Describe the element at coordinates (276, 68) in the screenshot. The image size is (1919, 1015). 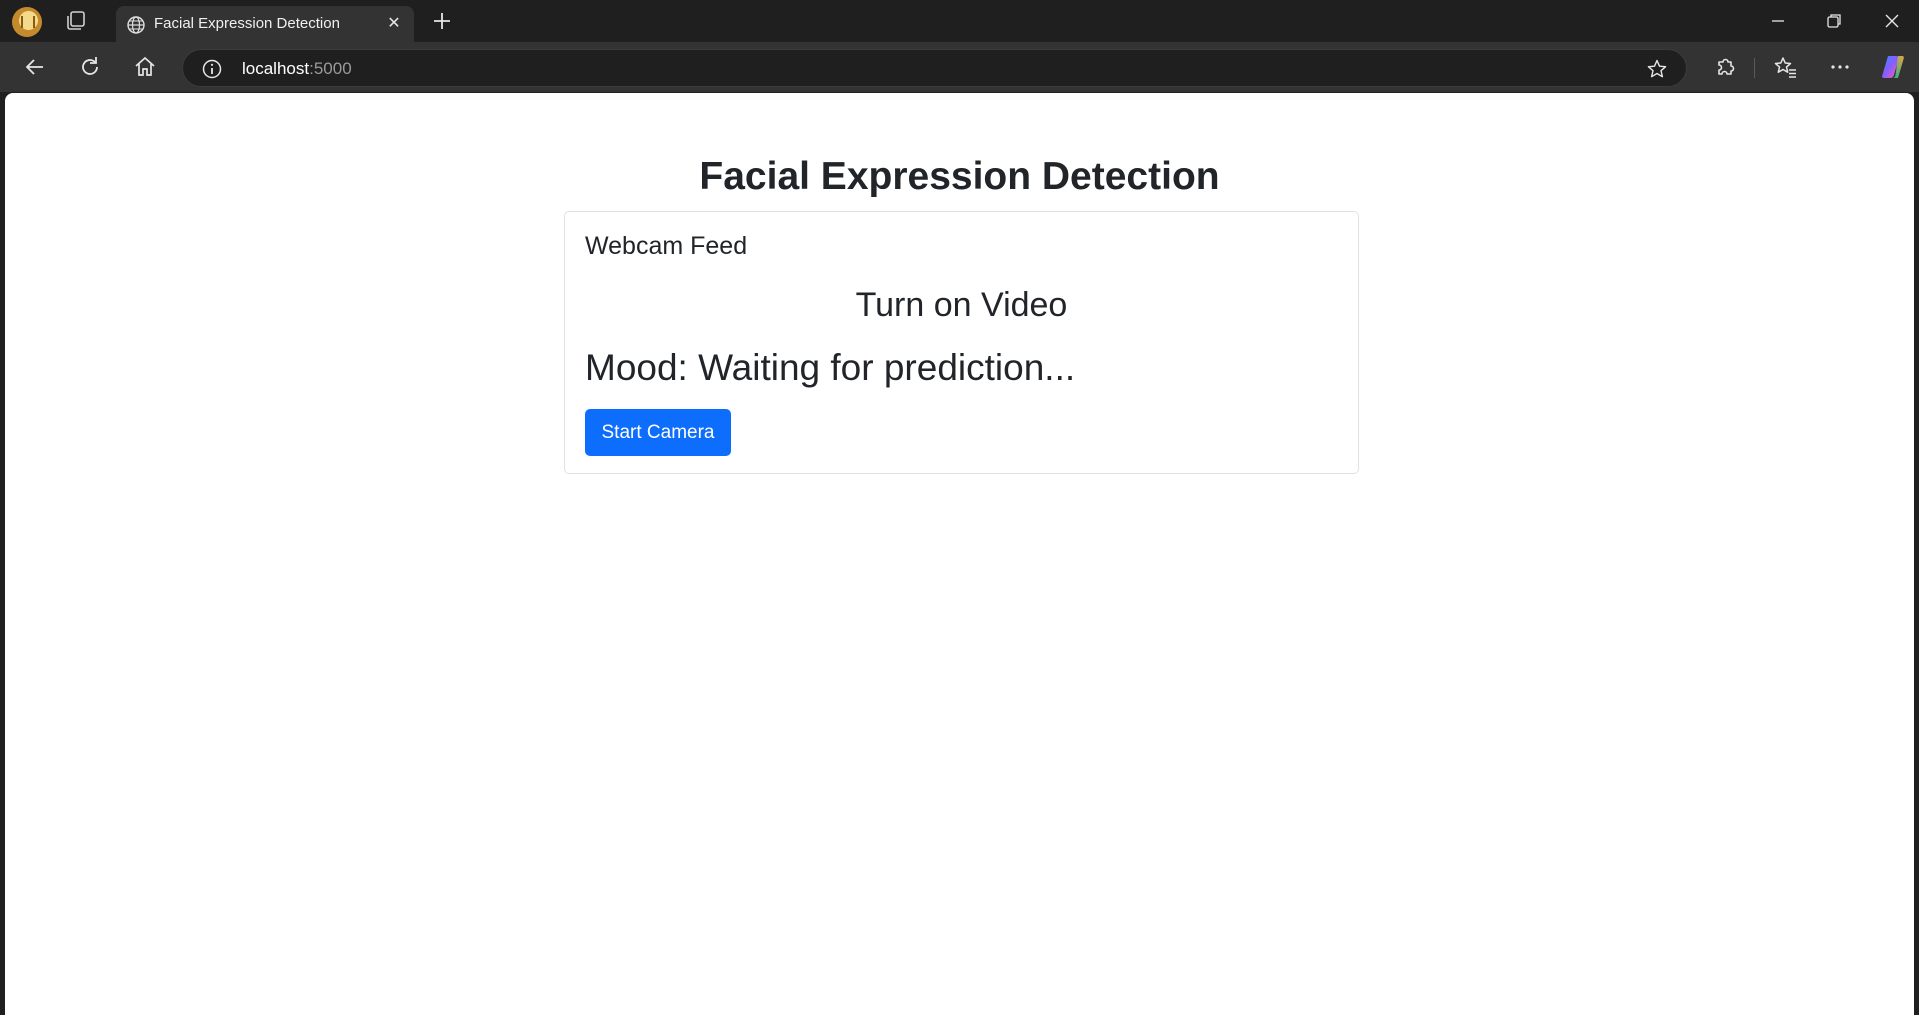
I see `url-host: localhost` at that location.